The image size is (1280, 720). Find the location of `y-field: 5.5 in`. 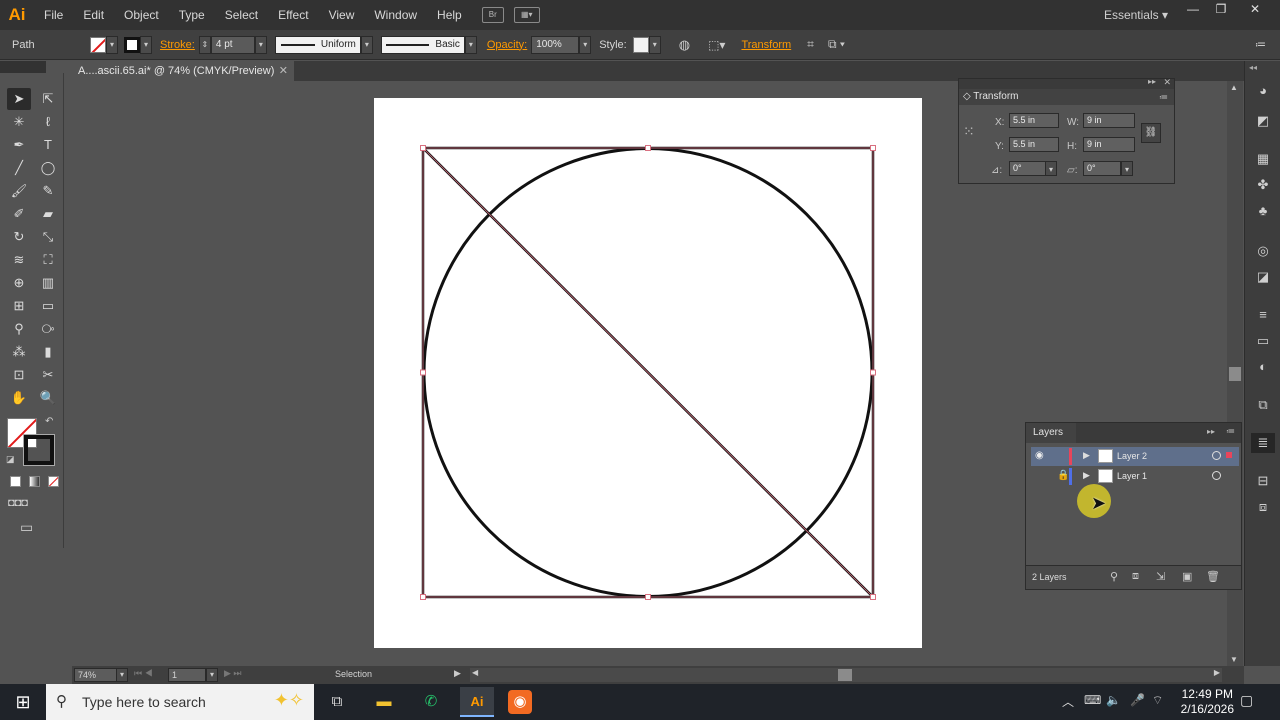

y-field: 5.5 in is located at coordinates (1034, 144).